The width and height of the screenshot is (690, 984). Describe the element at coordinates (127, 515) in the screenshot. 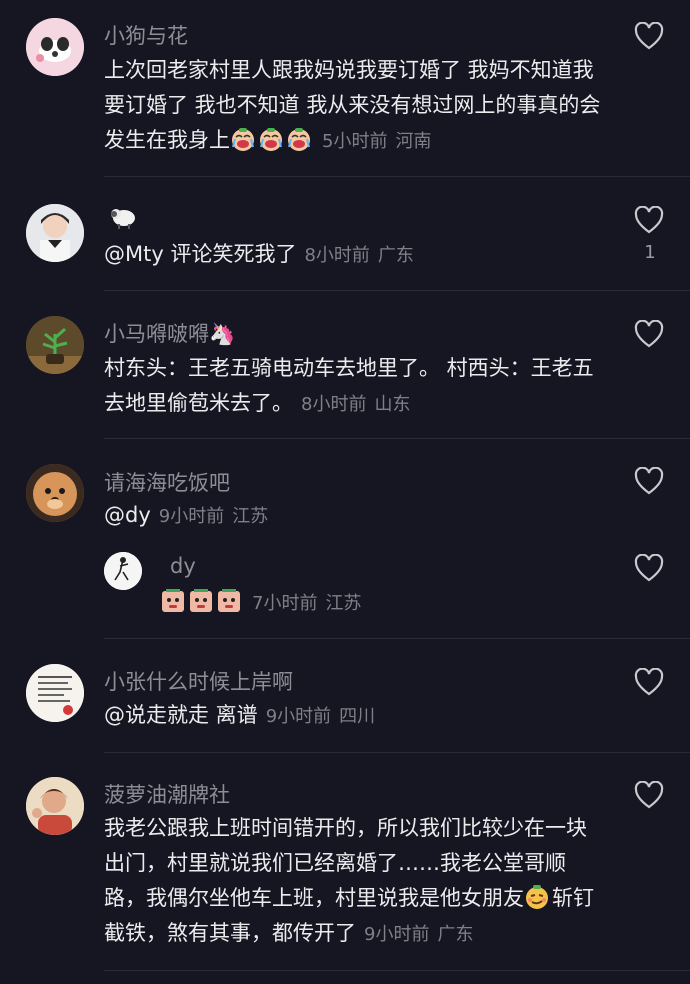

I see `comment-body: @dy` at that location.